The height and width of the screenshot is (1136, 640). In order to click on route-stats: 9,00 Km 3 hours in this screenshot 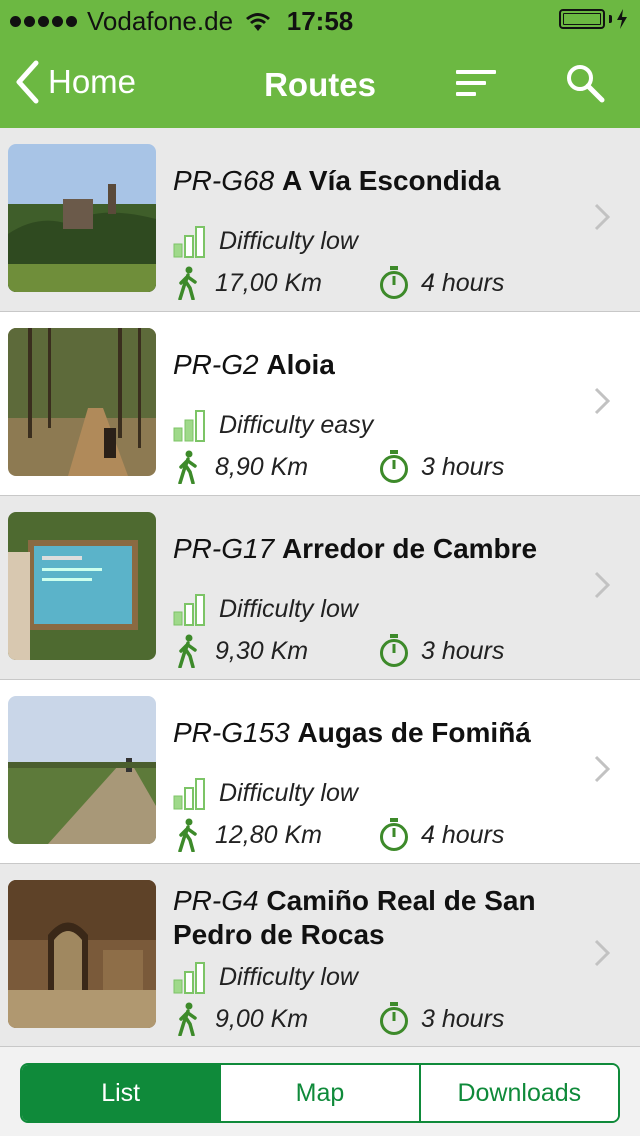, I will do `click(338, 1019)`.